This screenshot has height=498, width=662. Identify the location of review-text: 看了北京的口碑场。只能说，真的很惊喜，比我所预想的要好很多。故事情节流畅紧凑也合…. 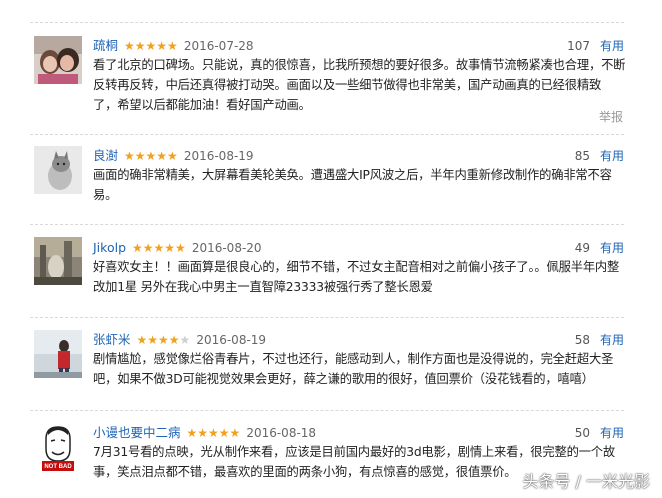
(359, 85).